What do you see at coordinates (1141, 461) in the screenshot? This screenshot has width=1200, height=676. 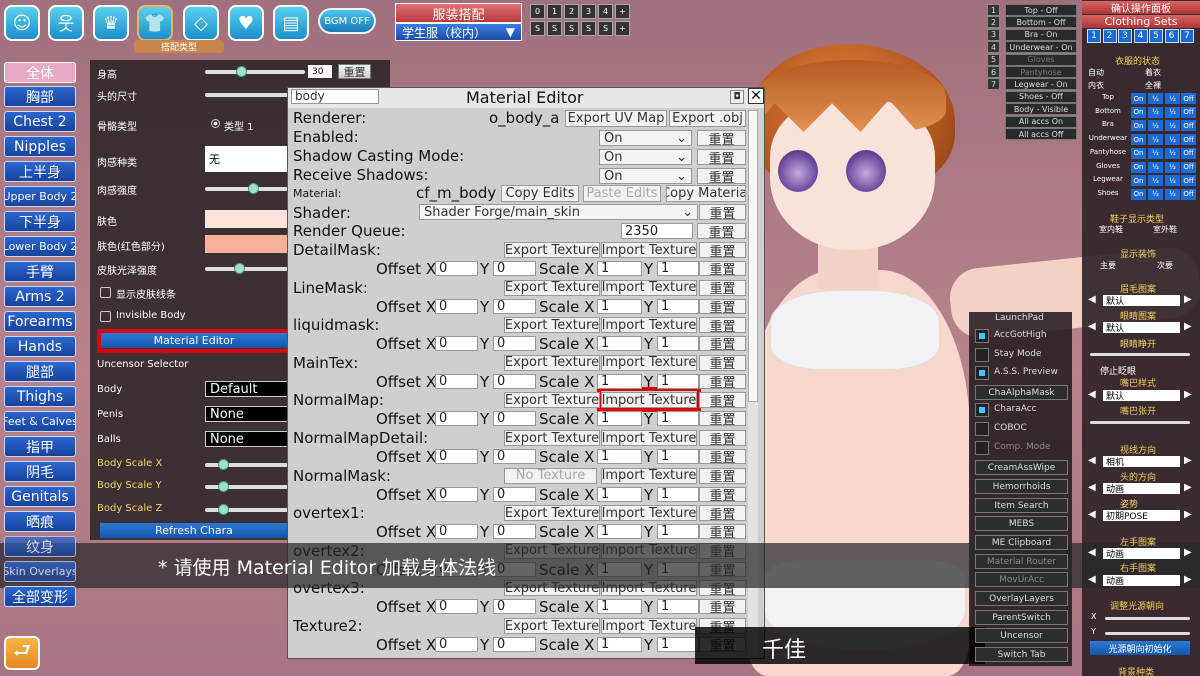 I see `gaze-direction-select: 相机` at bounding box center [1141, 461].